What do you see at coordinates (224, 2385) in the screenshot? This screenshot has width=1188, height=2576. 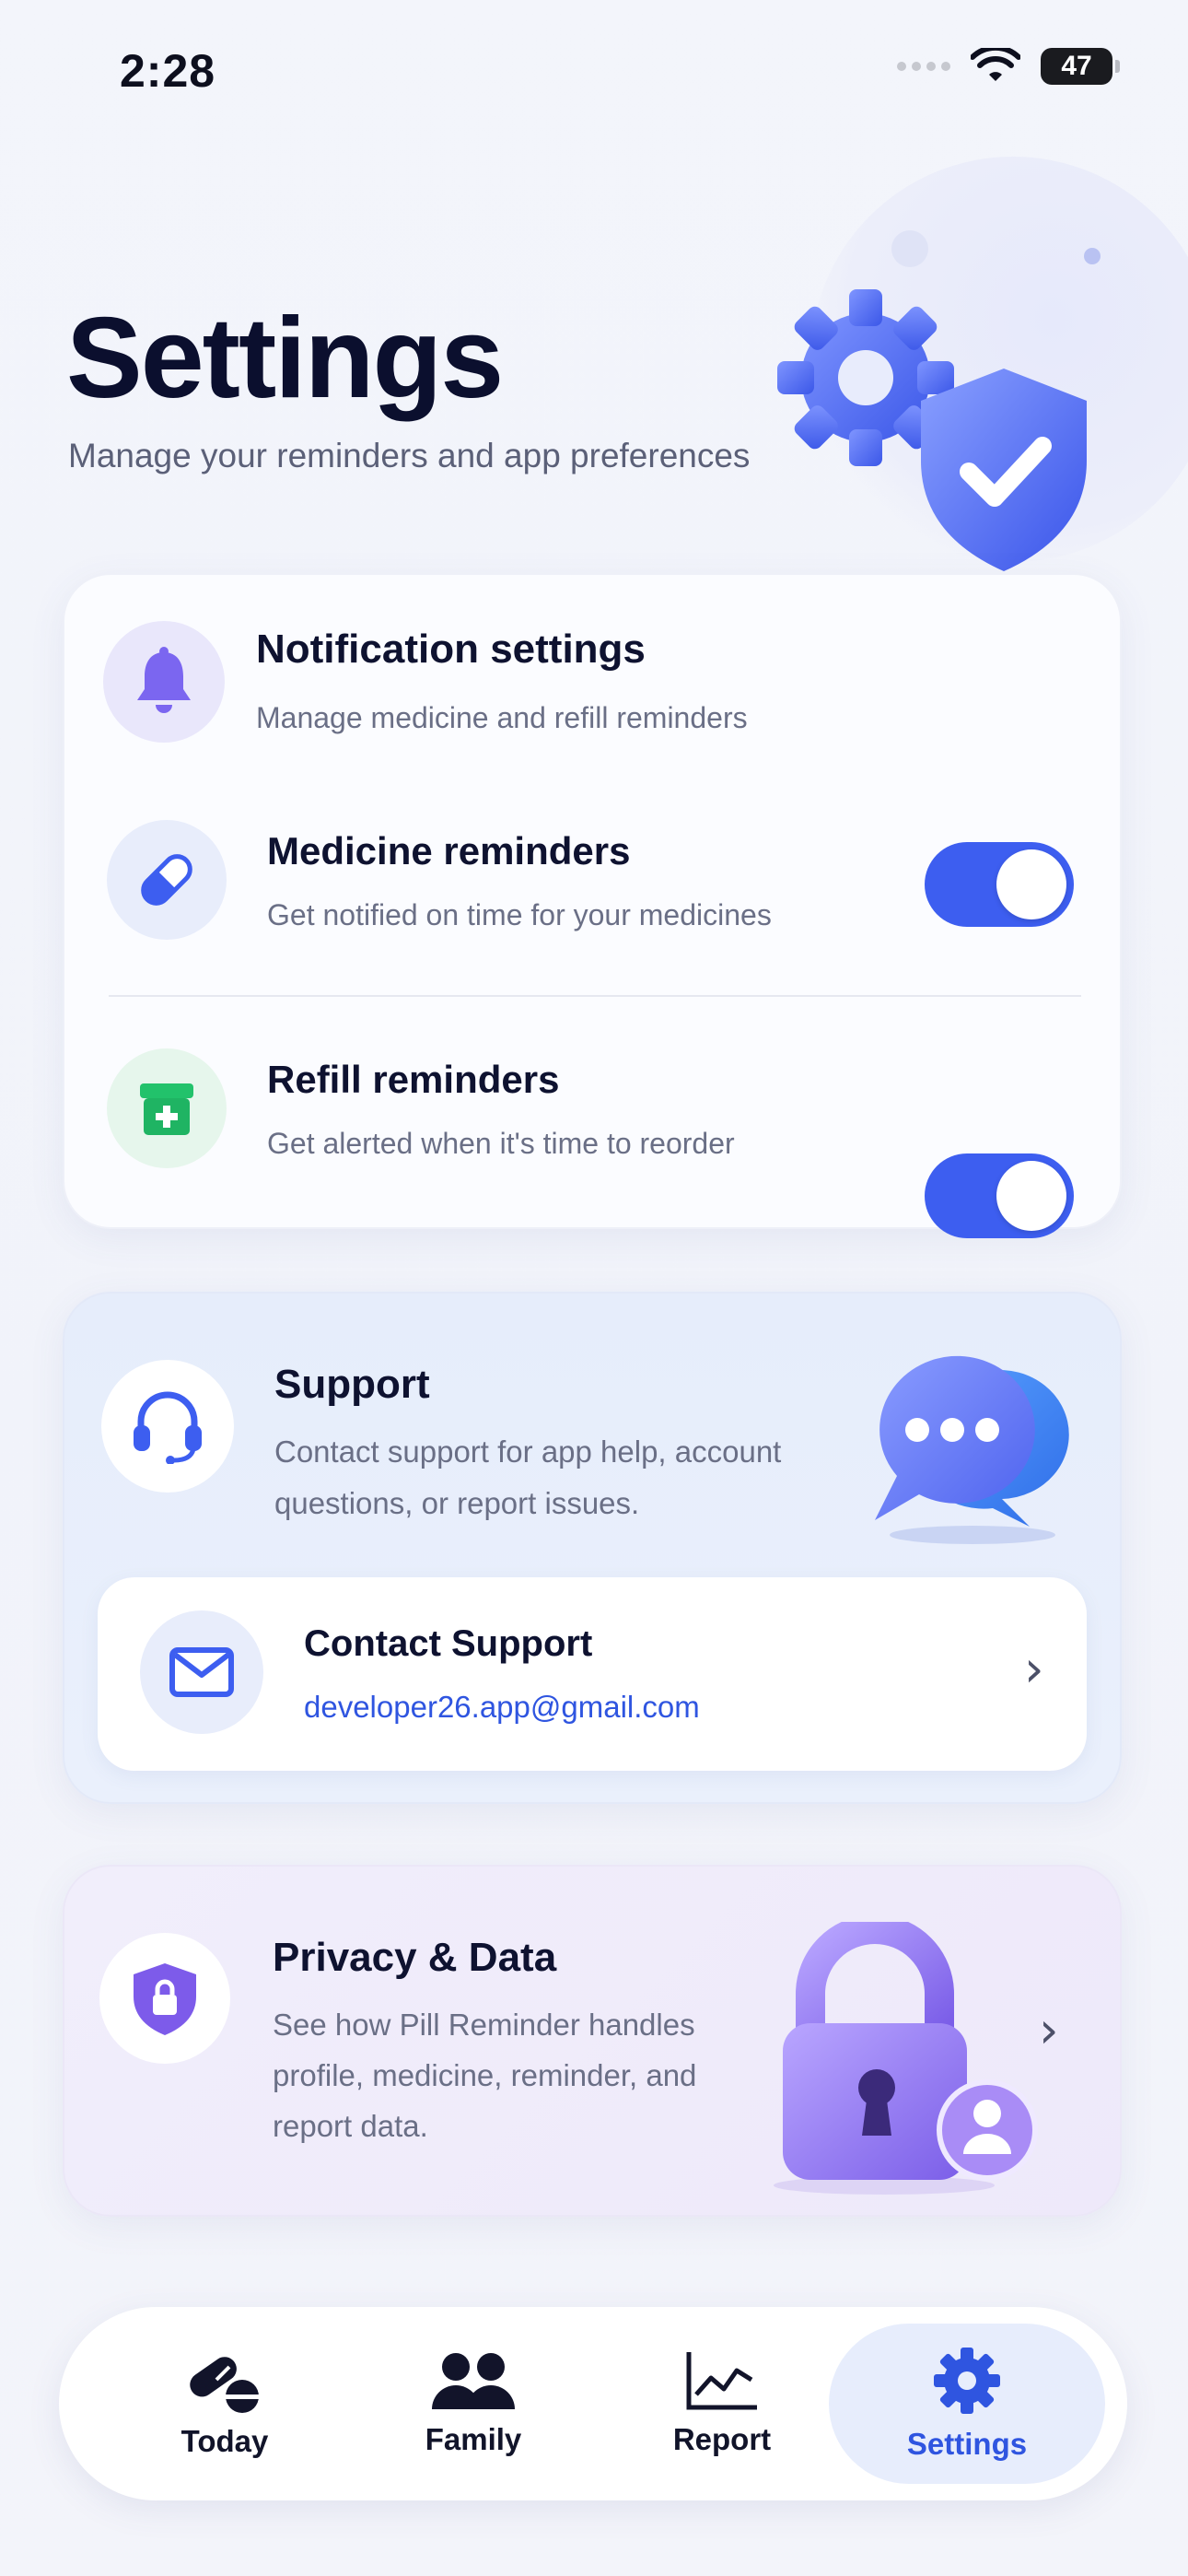 I see `pills-icon` at bounding box center [224, 2385].